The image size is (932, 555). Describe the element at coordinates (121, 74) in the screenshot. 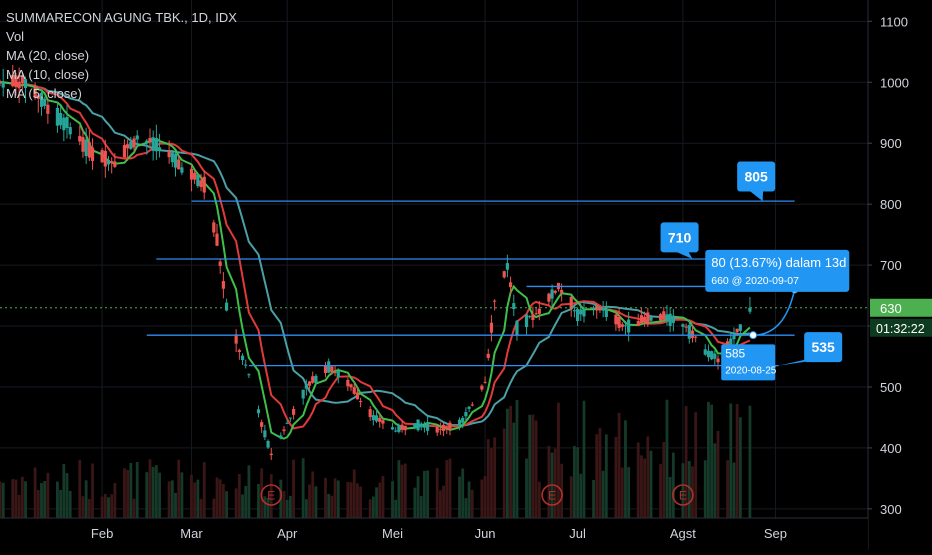

I see `indicator-ma10: MA (10, close)` at that location.